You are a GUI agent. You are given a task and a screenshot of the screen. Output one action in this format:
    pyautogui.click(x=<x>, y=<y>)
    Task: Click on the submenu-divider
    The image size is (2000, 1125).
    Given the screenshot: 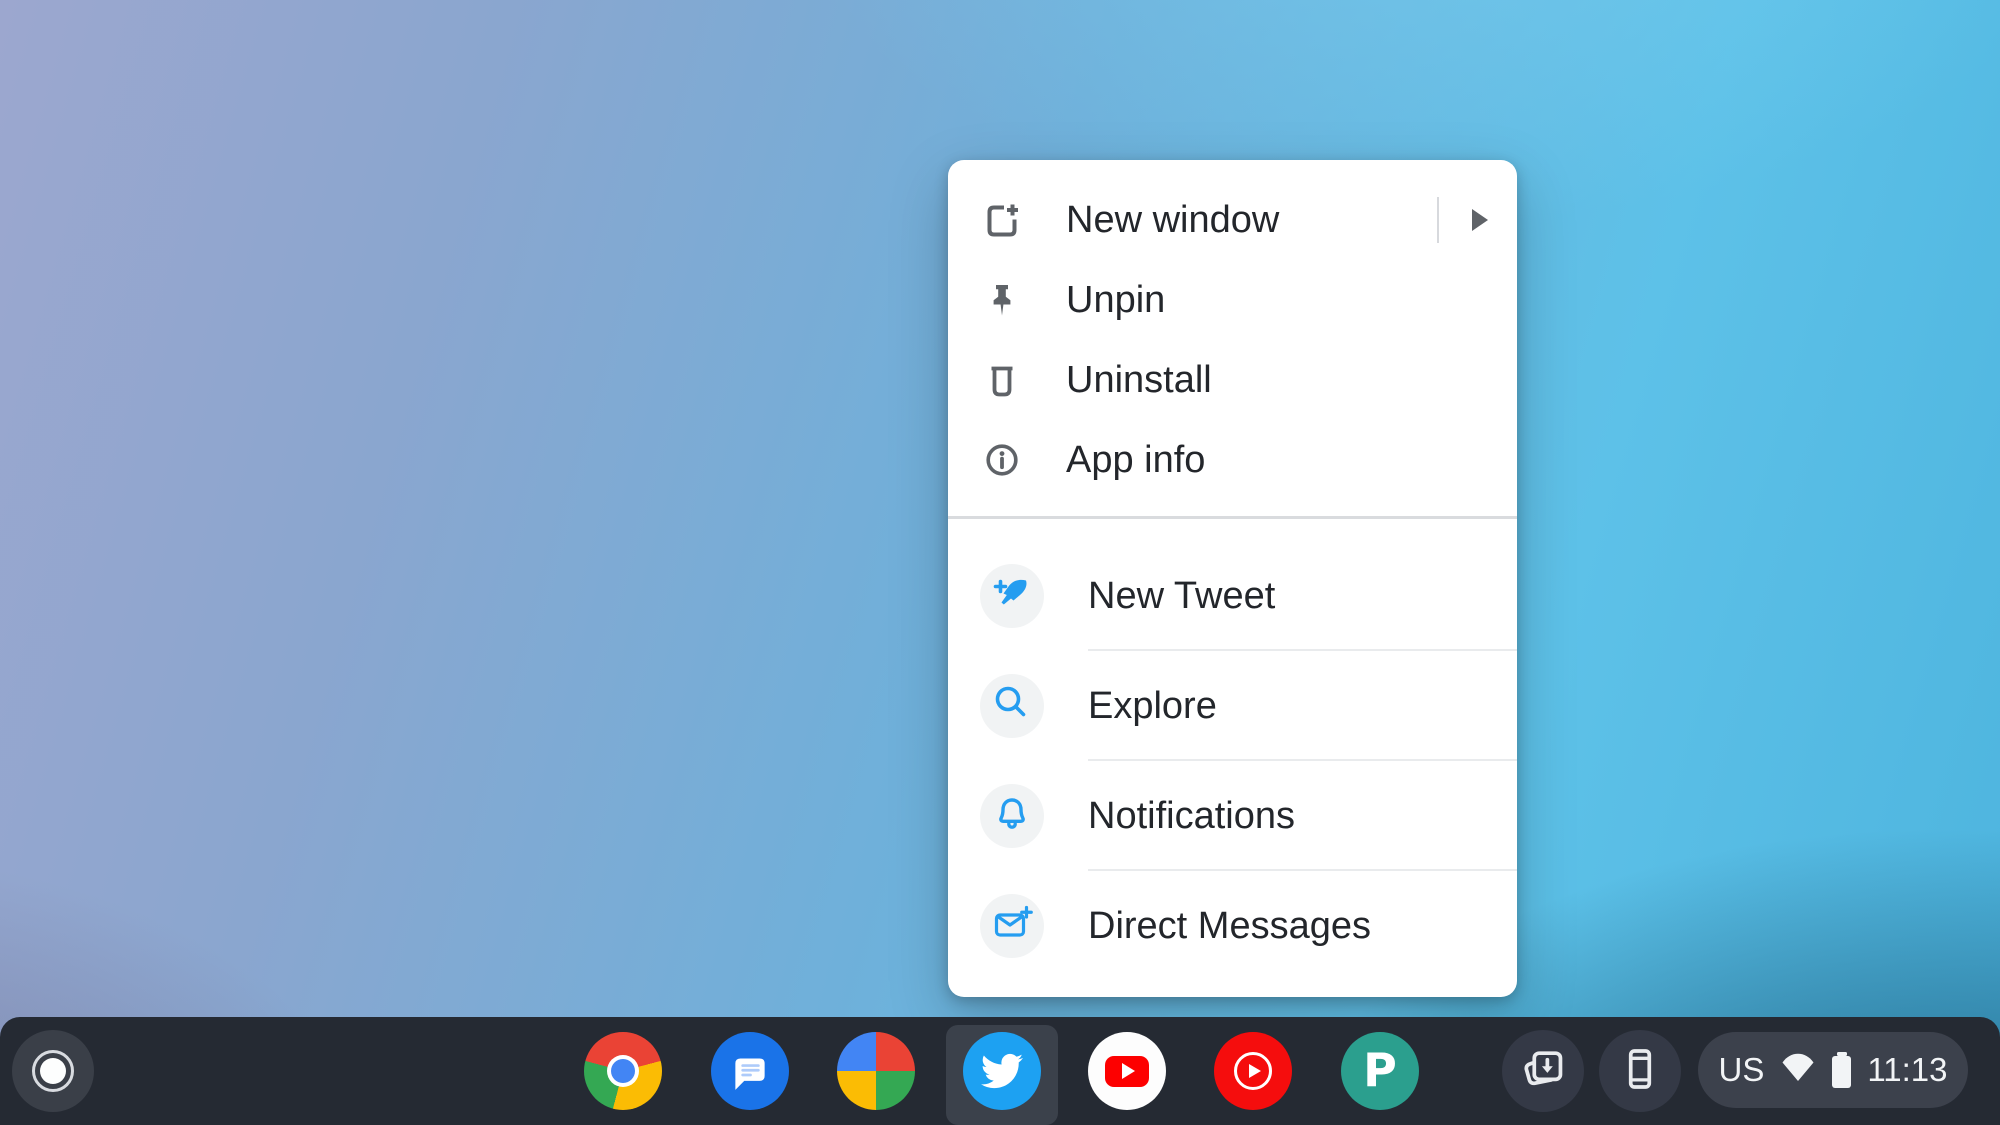 What is the action you would take?
    pyautogui.click(x=1438, y=220)
    